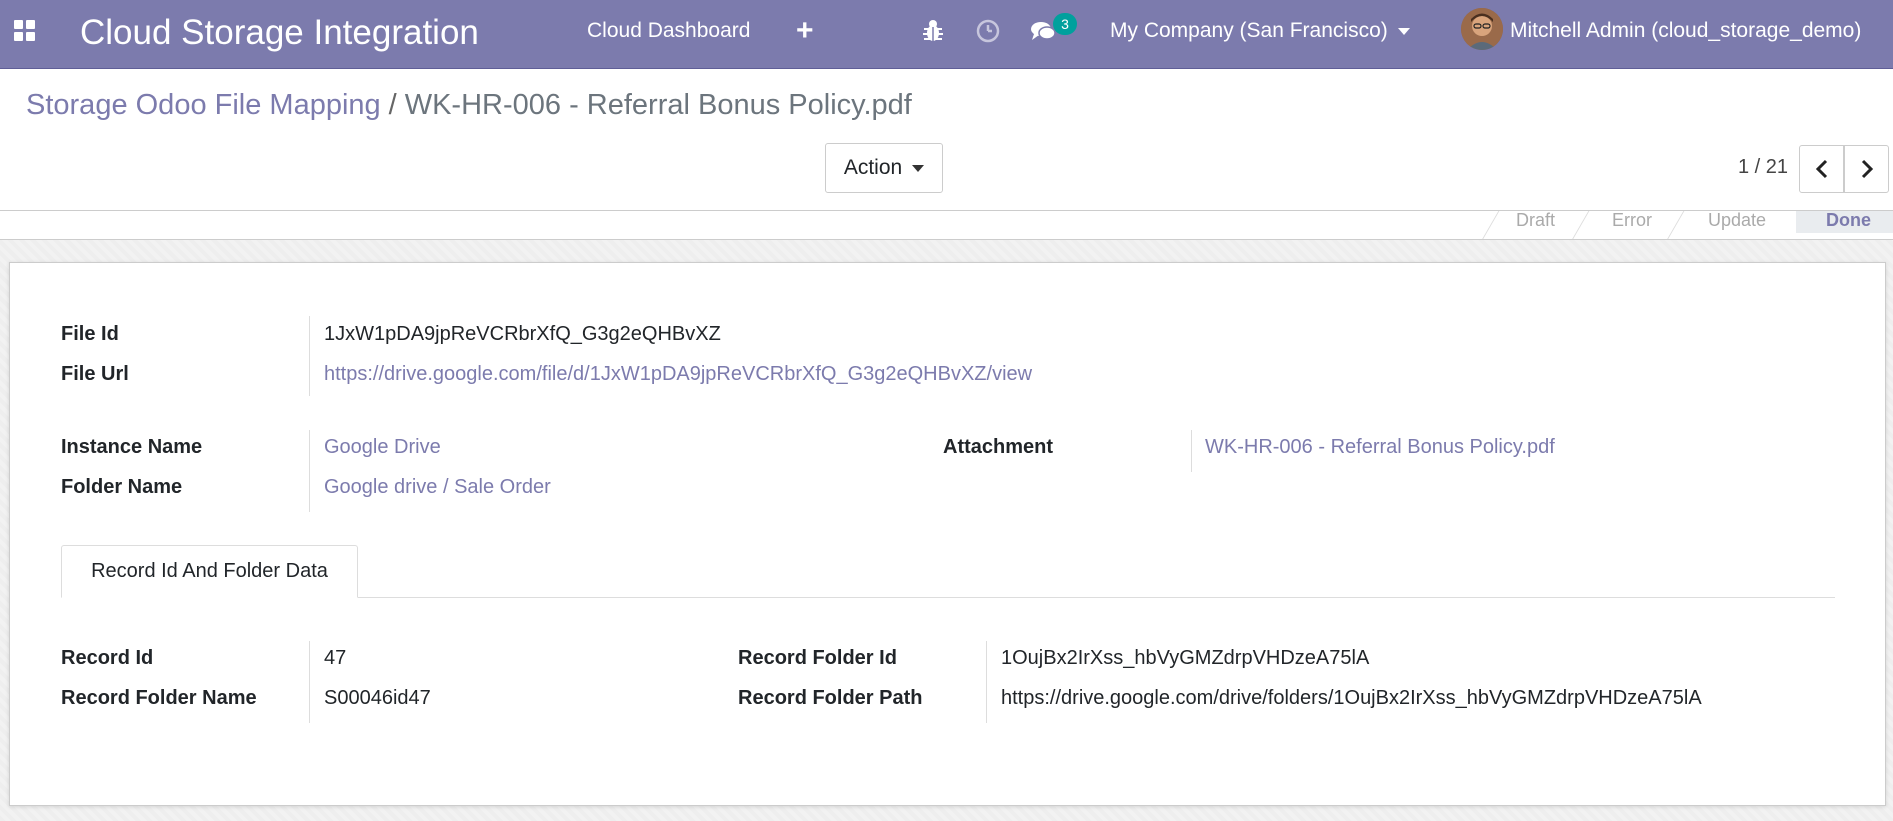 The height and width of the screenshot is (821, 1893). I want to click on avatar, so click(1482, 29).